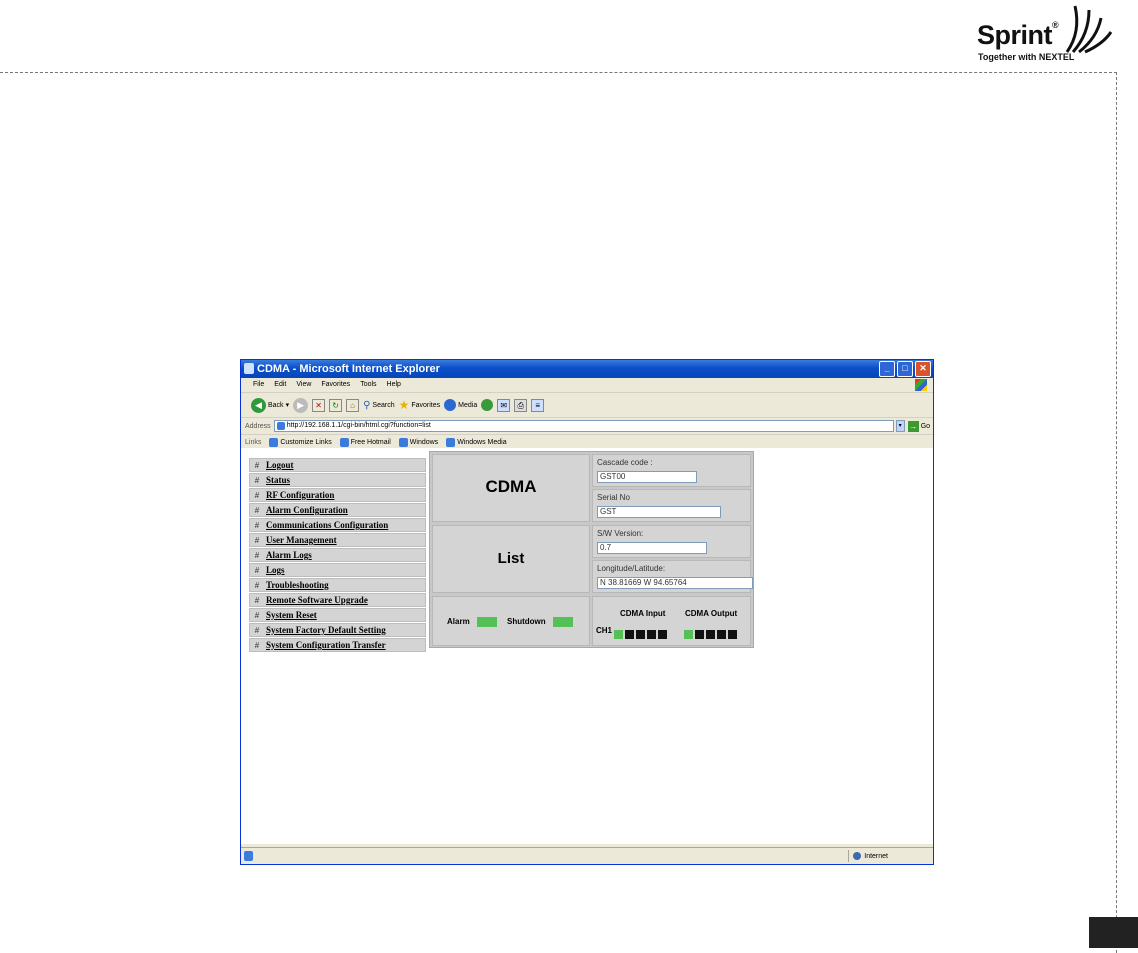 The height and width of the screenshot is (953, 1138). What do you see at coordinates (290, 615) in the screenshot?
I see `nav-link: System Reset` at bounding box center [290, 615].